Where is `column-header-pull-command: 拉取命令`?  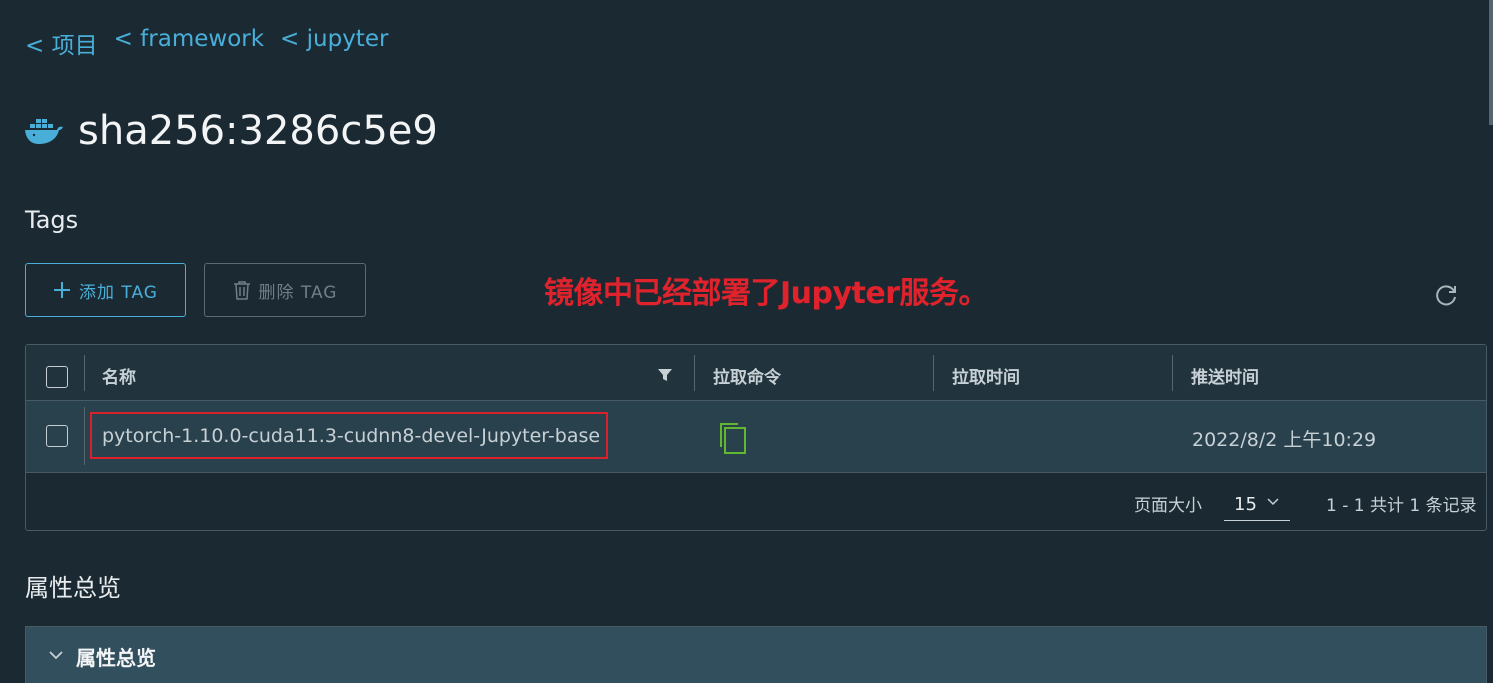
column-header-pull-command: 拉取命令 is located at coordinates (747, 375).